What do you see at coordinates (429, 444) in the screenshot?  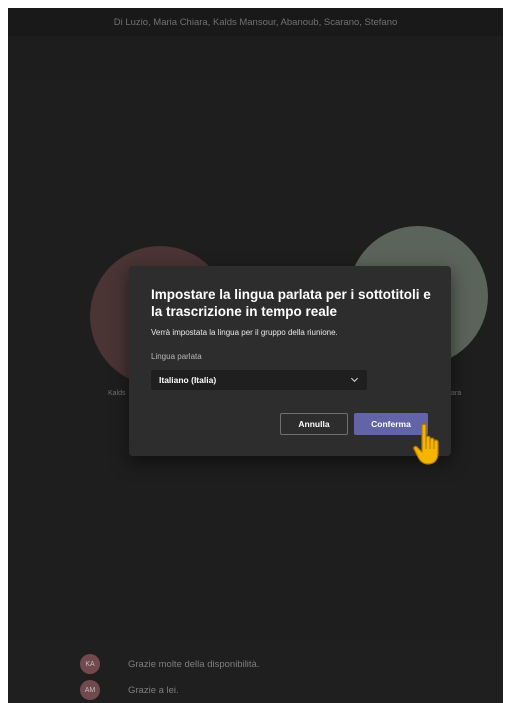 I see `hand-pointer-icon` at bounding box center [429, 444].